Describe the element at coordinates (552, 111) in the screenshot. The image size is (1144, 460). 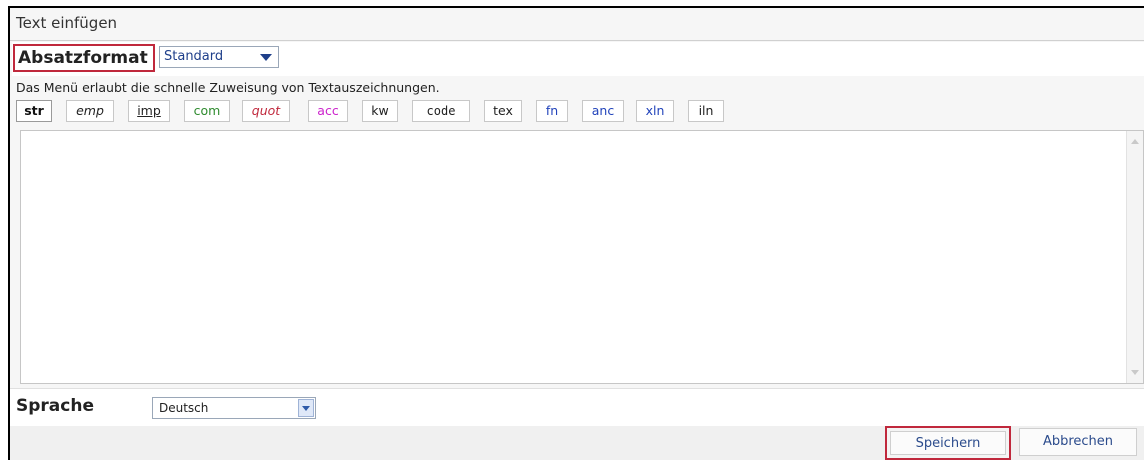
I see `tag-button-fn: fn` at that location.